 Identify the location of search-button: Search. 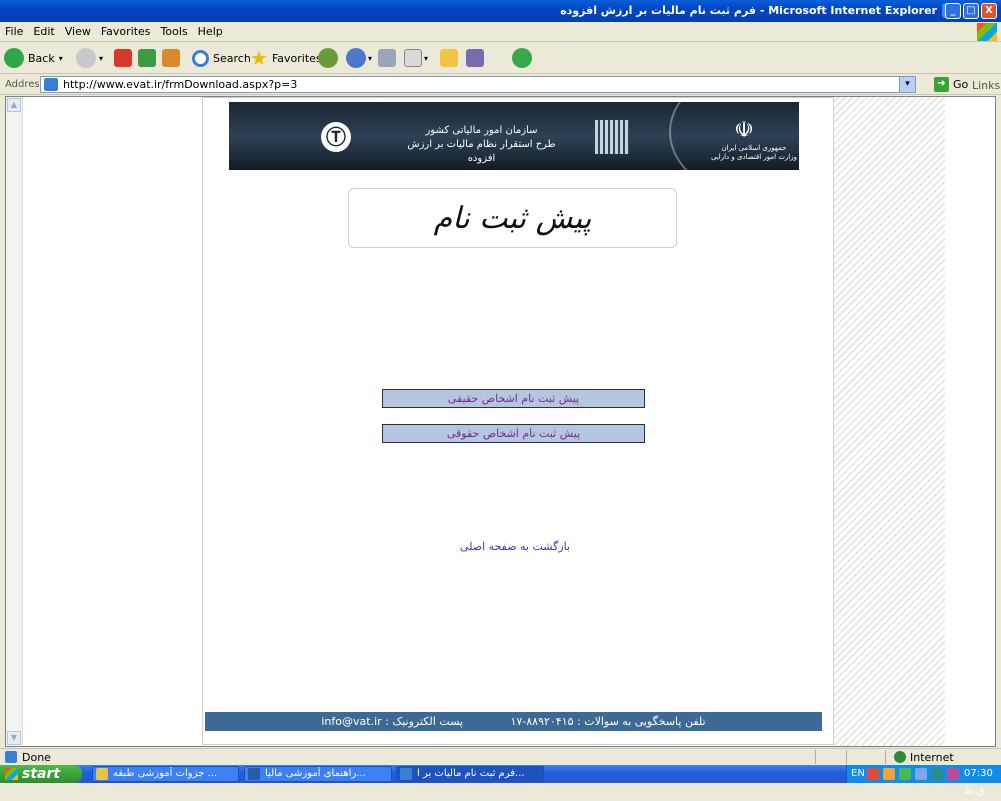
(221, 58).